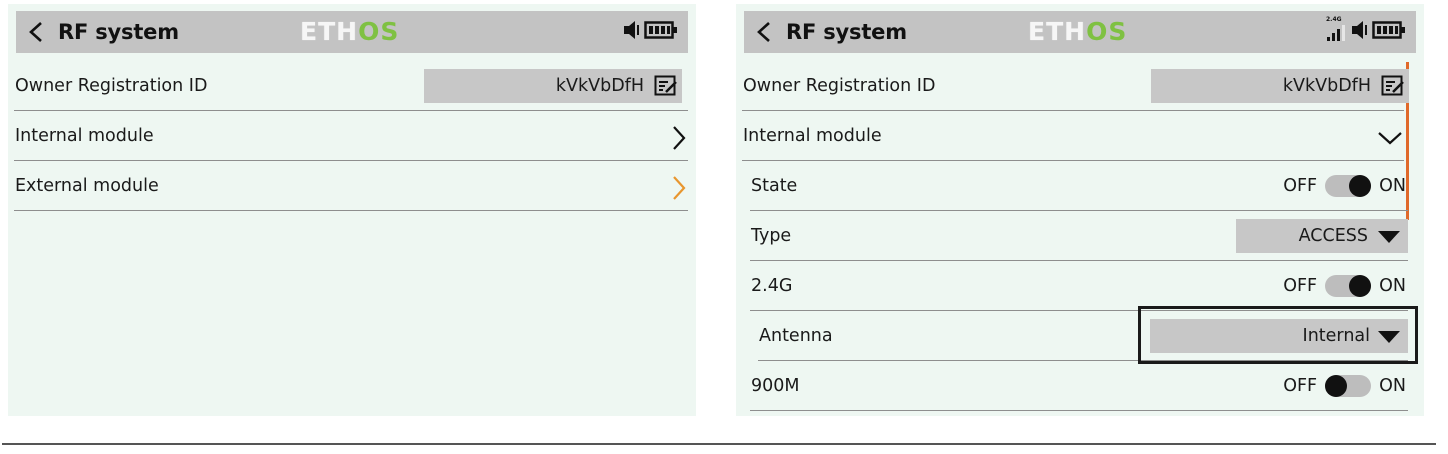 The width and height of the screenshot is (1448, 454). I want to click on band-900m-off-label: OFF, so click(1300, 386).